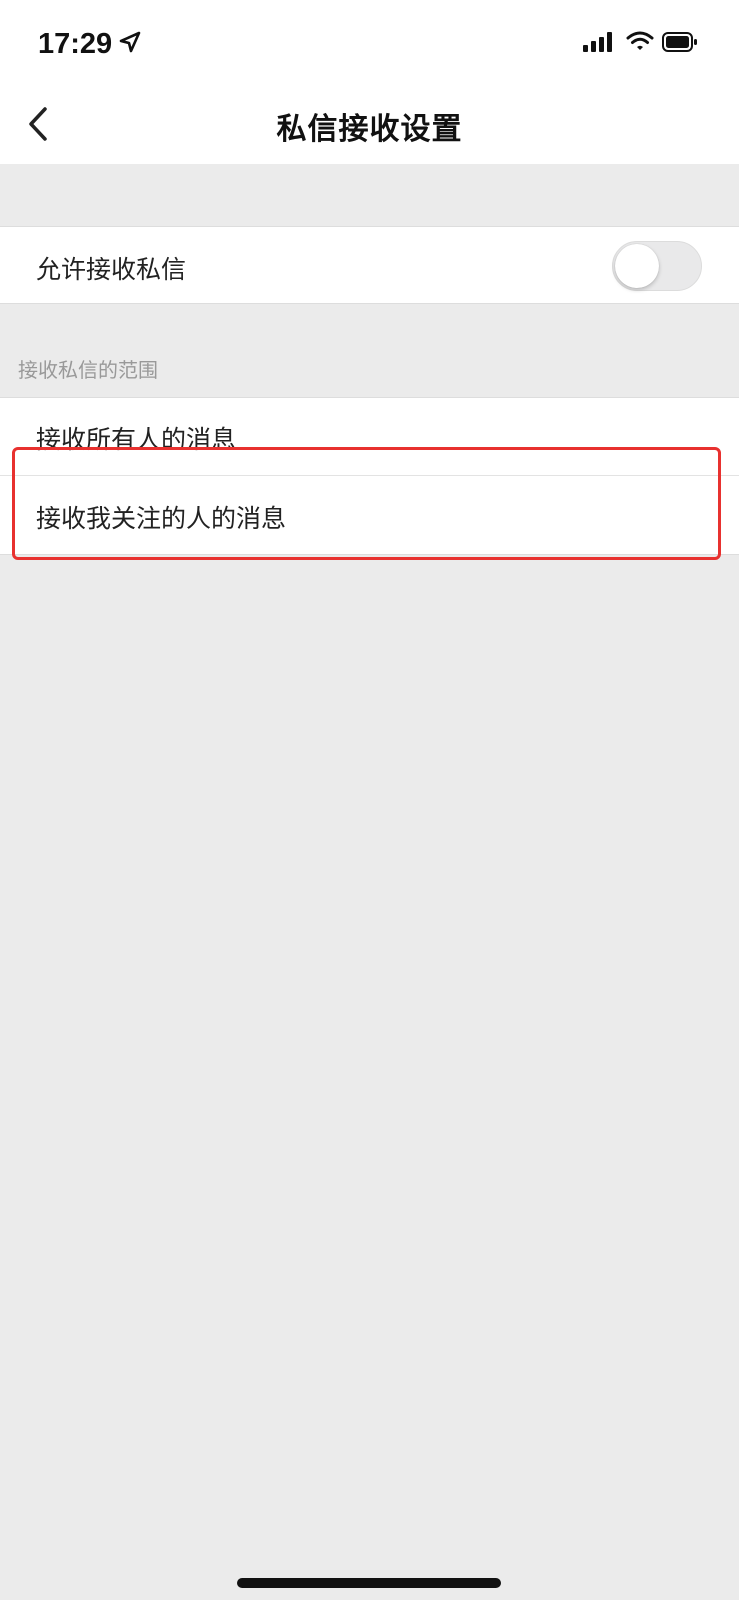  I want to click on status-bar: 17:29, so click(369, 44).